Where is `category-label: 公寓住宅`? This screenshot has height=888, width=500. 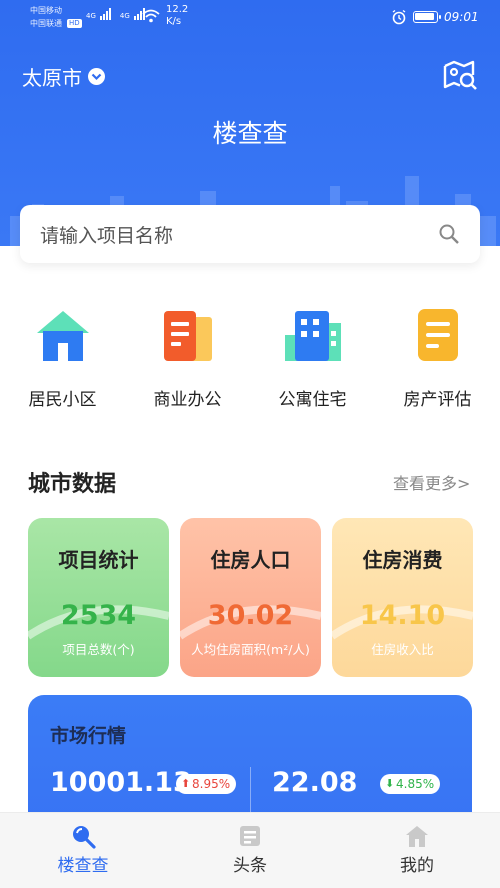
category-label: 公寓住宅 is located at coordinates (312, 400).